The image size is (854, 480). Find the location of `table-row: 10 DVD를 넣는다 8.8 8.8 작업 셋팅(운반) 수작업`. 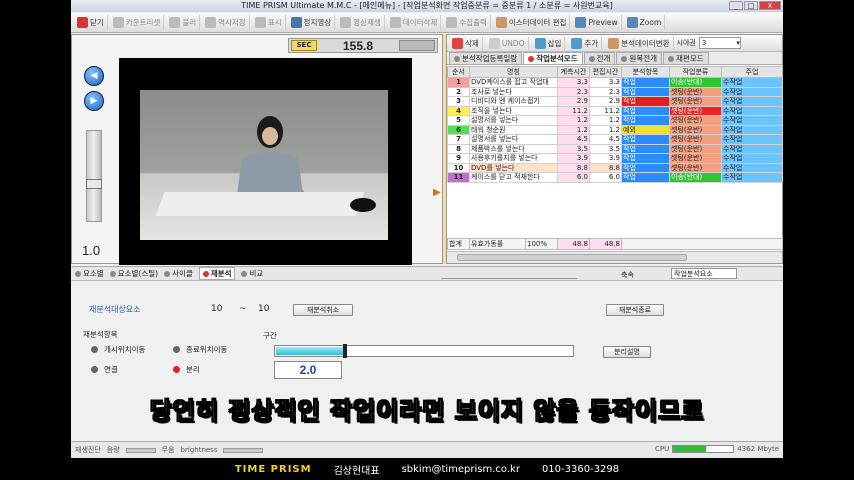

table-row: 10 DVD를 넣는다 8.8 8.8 작업 셋팅(운반) 수작업 is located at coordinates (615, 167).